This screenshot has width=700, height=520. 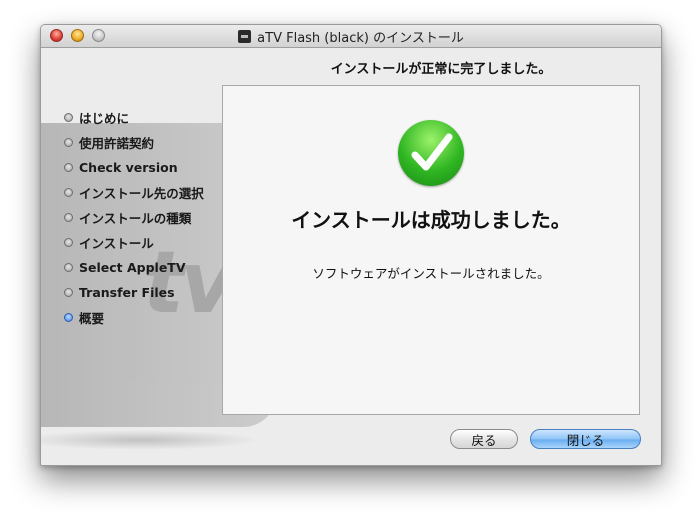 I want to click on step-label: インストール, so click(x=116, y=243).